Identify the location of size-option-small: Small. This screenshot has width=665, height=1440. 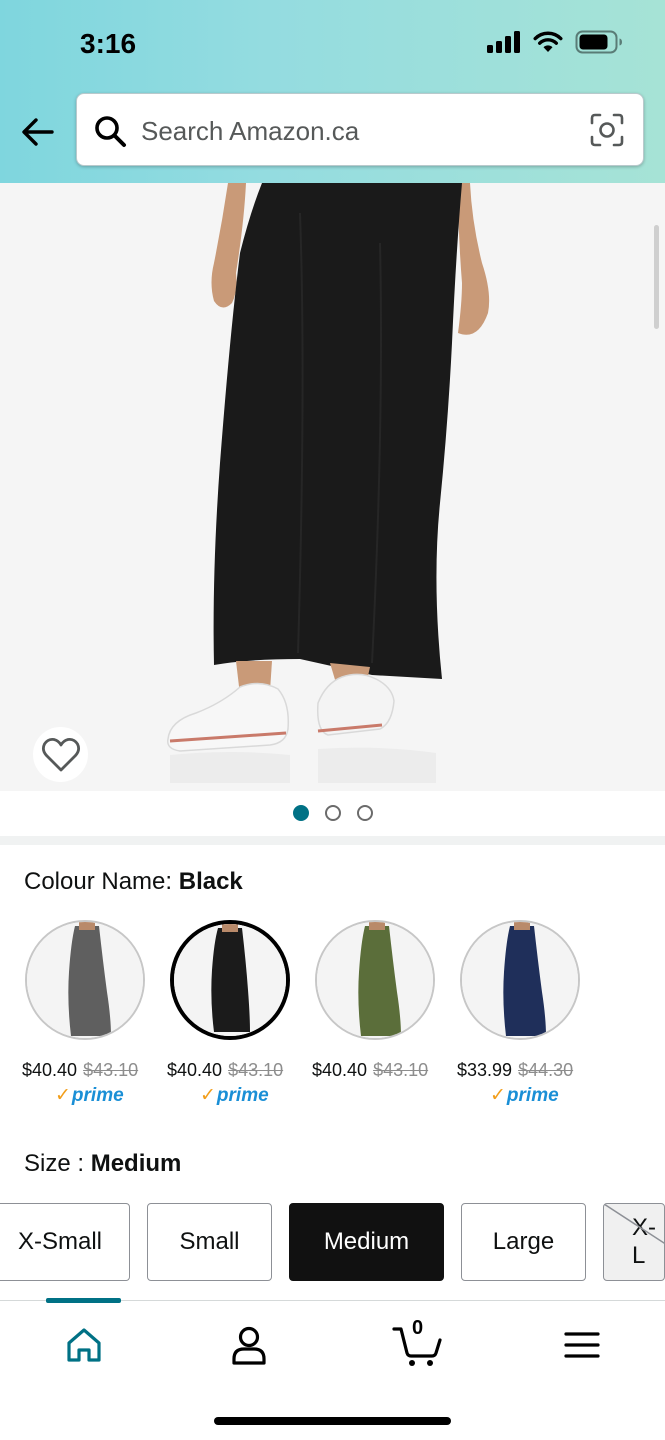
(209, 1242).